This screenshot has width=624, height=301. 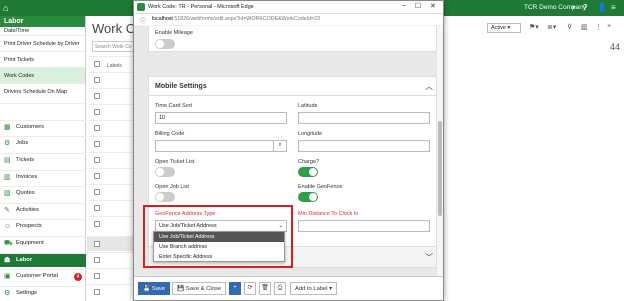 I want to click on add-to-label-button: Add to Label ▾, so click(x=314, y=288).